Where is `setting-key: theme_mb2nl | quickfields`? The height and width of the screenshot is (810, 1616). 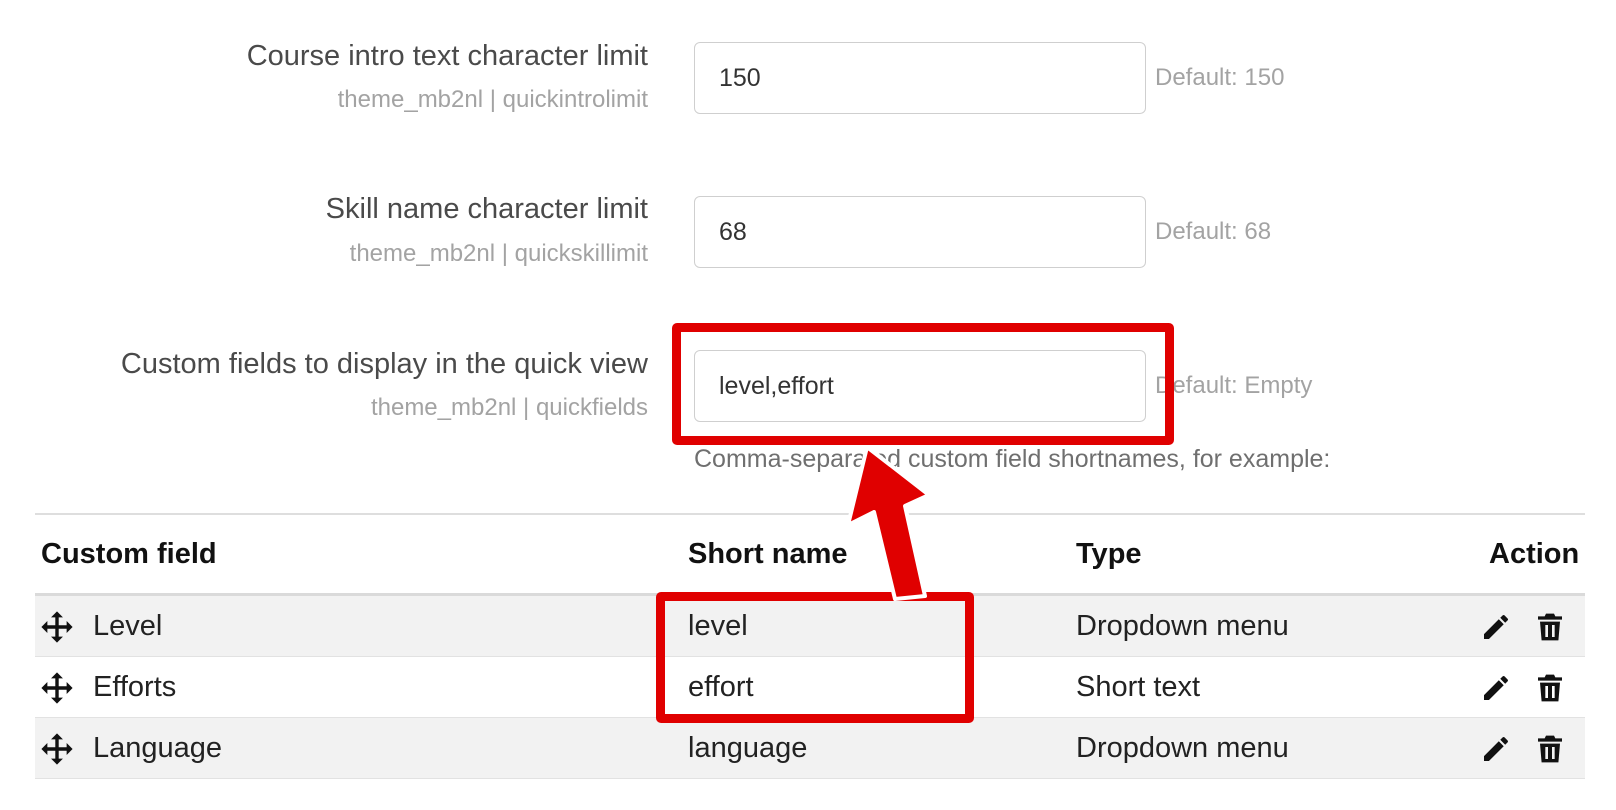 setting-key: theme_mb2nl | quickfields is located at coordinates (509, 407).